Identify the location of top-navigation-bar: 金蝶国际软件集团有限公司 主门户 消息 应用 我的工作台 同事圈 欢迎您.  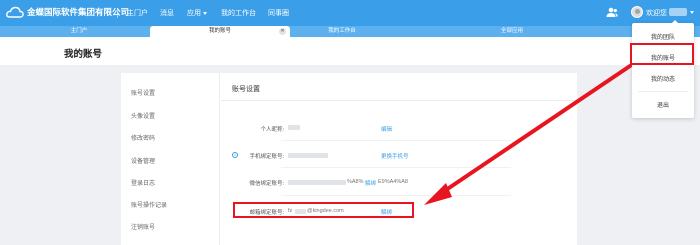
(350, 13).